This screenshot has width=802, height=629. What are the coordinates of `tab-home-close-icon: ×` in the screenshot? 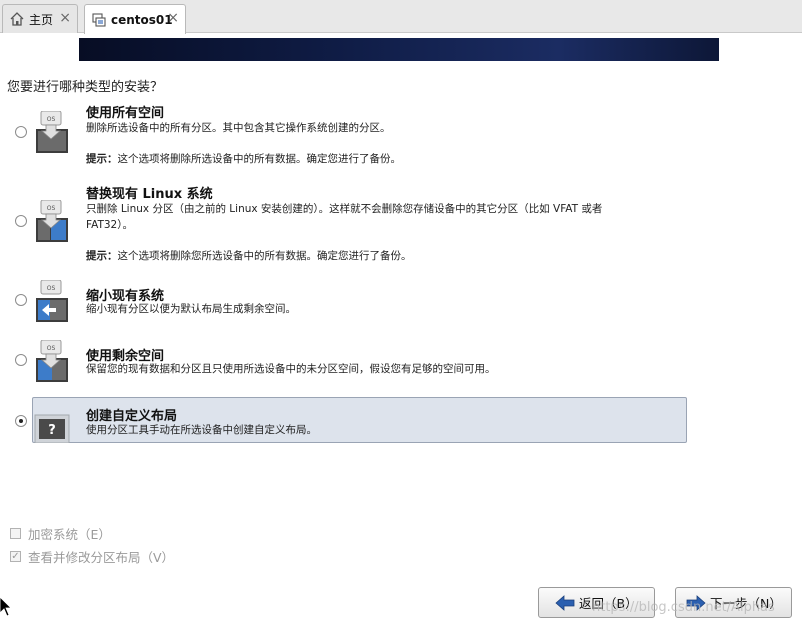 It's located at (65, 18).